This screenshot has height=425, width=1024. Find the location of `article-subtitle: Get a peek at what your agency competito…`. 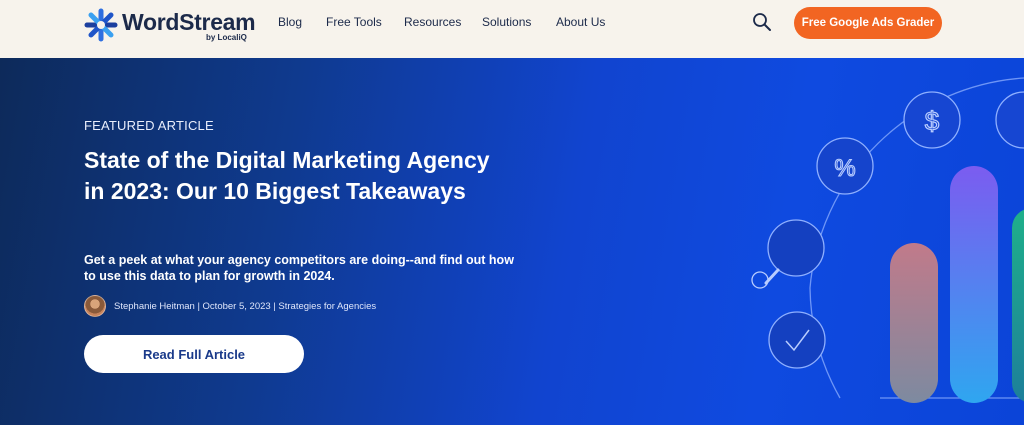

article-subtitle: Get a peek at what your agency competito… is located at coordinates (299, 268).